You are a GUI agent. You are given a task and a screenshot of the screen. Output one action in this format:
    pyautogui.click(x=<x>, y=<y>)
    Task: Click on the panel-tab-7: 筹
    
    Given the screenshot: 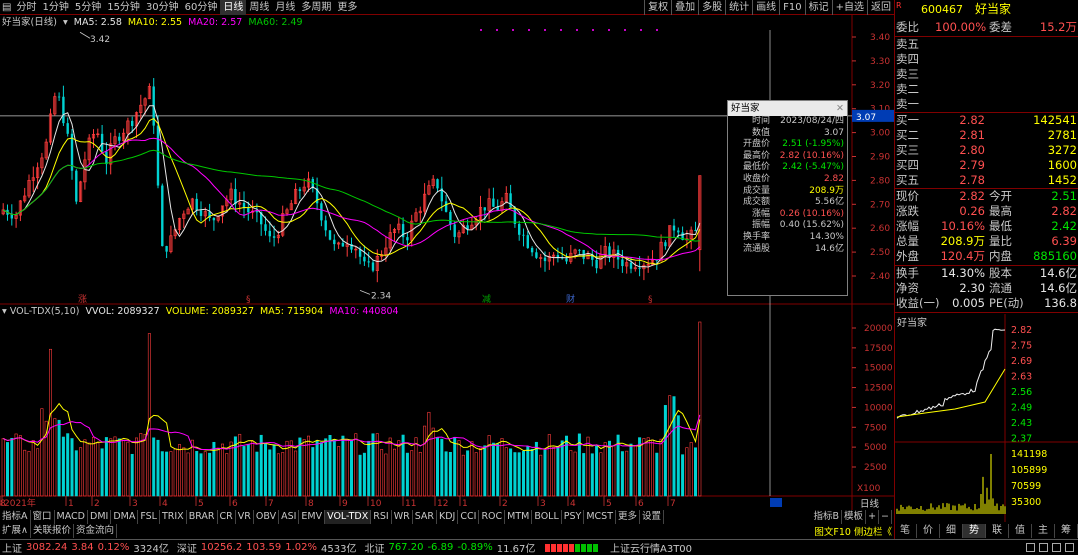 What is the action you would take?
    pyautogui.click(x=1066, y=531)
    